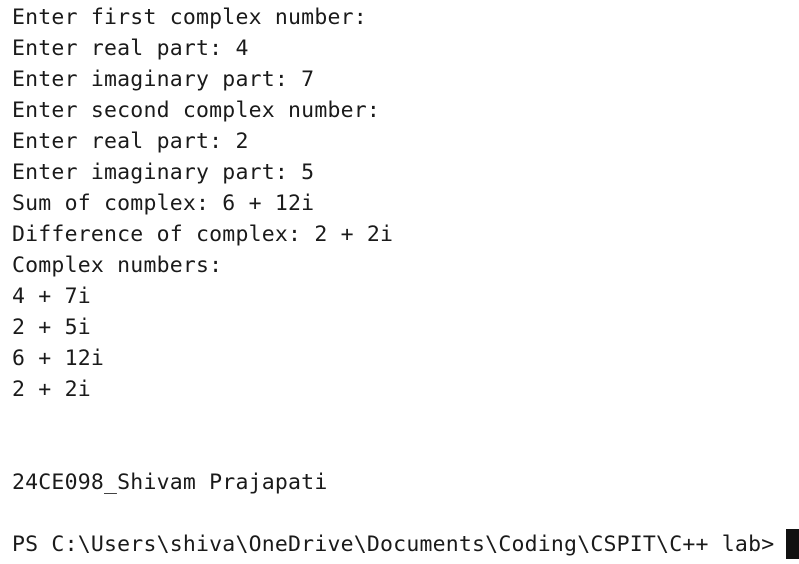  I want to click on text-cursor, so click(792, 543).